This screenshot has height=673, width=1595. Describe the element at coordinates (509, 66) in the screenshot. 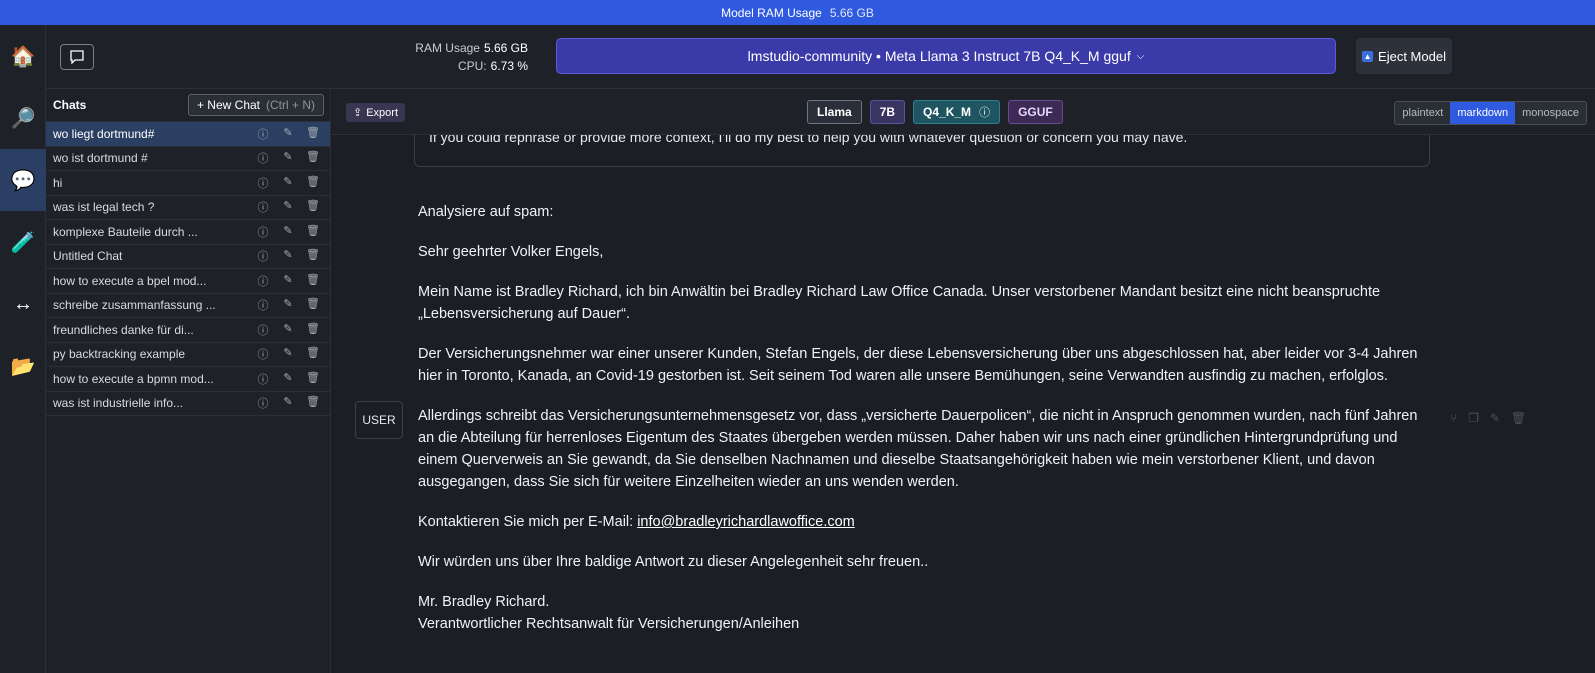

I see `cpu-value: 6.73 %` at that location.